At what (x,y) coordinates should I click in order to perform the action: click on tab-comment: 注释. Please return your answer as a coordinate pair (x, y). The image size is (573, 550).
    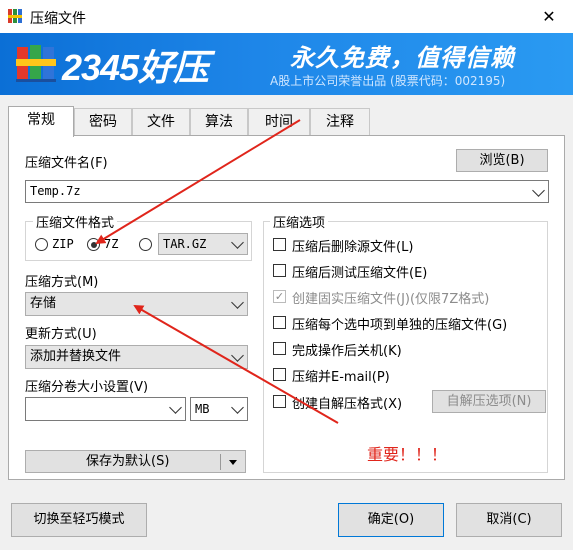
    Looking at the image, I should click on (340, 122).